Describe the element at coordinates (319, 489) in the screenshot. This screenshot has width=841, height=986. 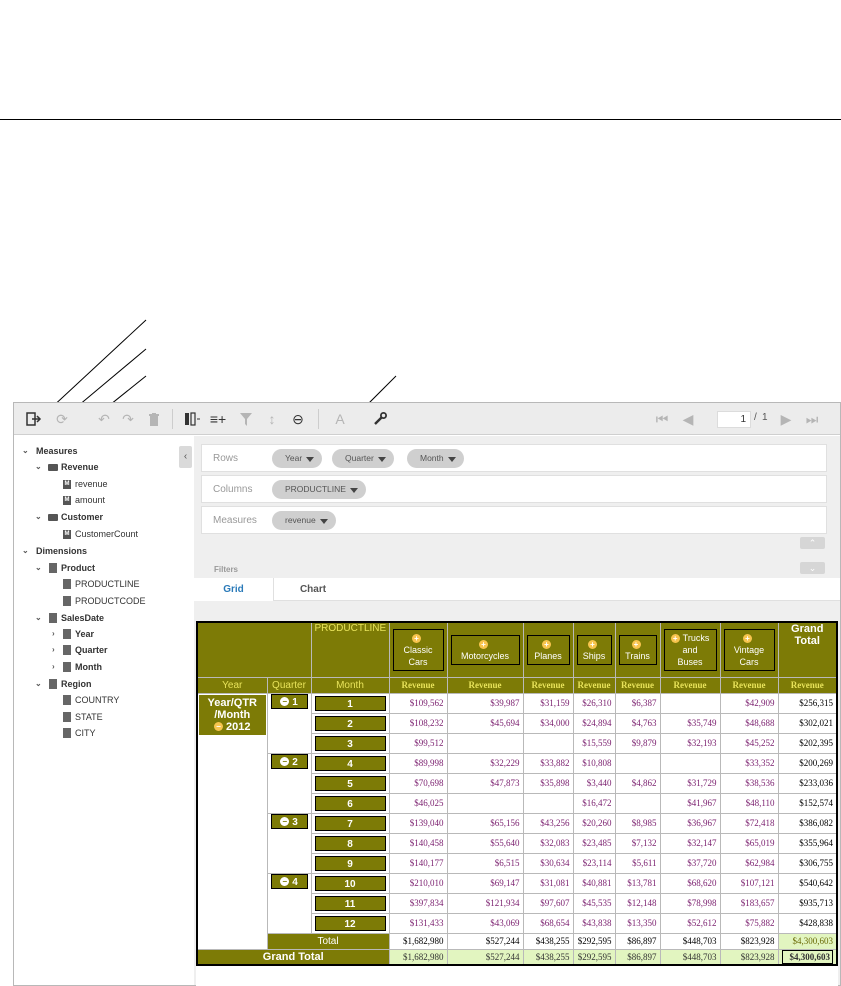
I see `column-pill-productline: PRODUCTLINE` at that location.